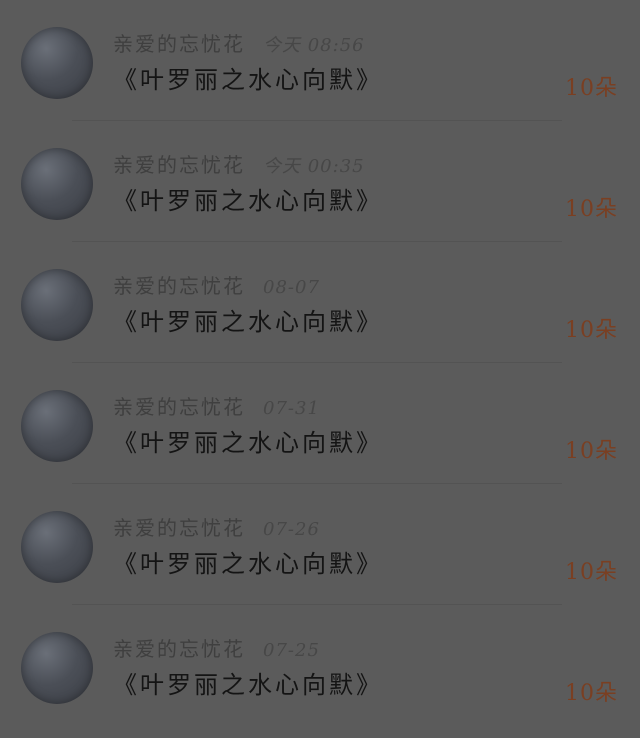 The image size is (640, 738). I want to click on item-meta: 亲爱的忘忧花 07-26, so click(216, 526).